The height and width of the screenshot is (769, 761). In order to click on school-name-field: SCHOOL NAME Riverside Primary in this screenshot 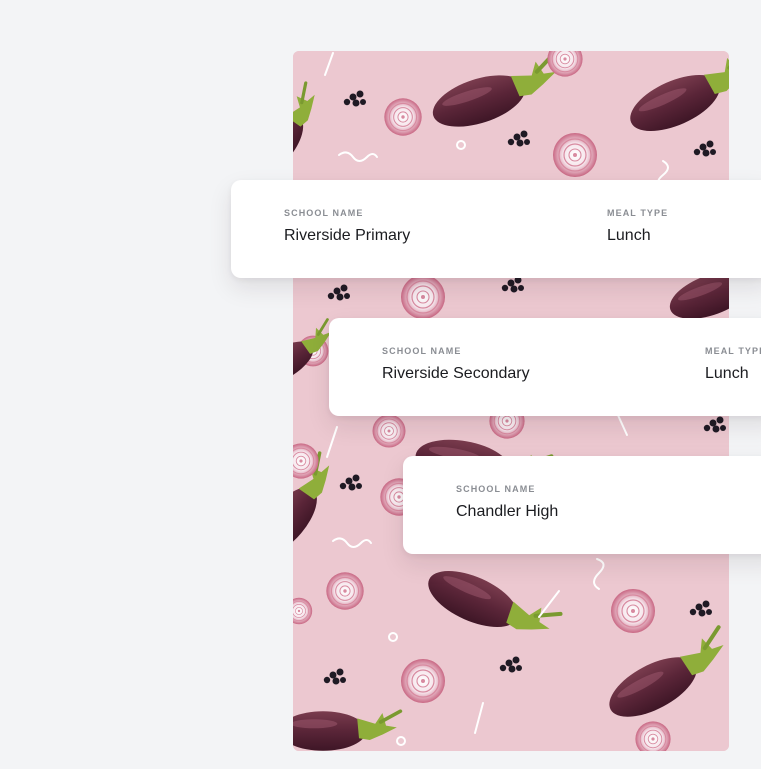, I will do `click(347, 226)`.